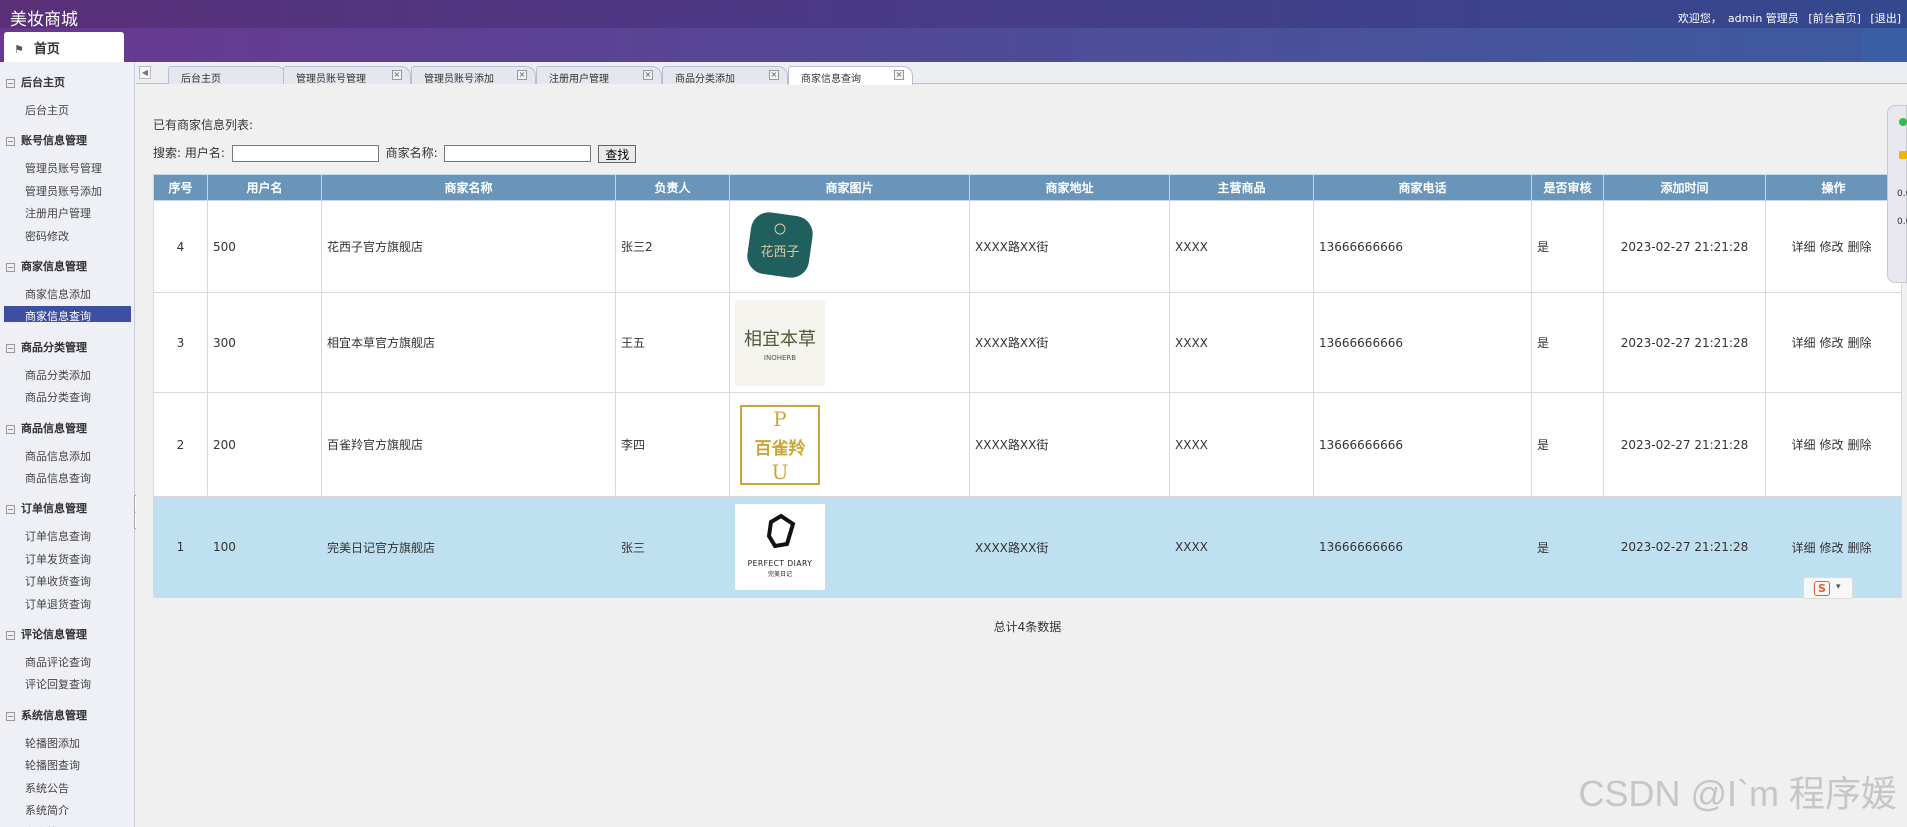 The width and height of the screenshot is (1907, 827). What do you see at coordinates (395, 153) in the screenshot?
I see `search-bar: 搜索: 用户名: 商家名称: 查找` at bounding box center [395, 153].